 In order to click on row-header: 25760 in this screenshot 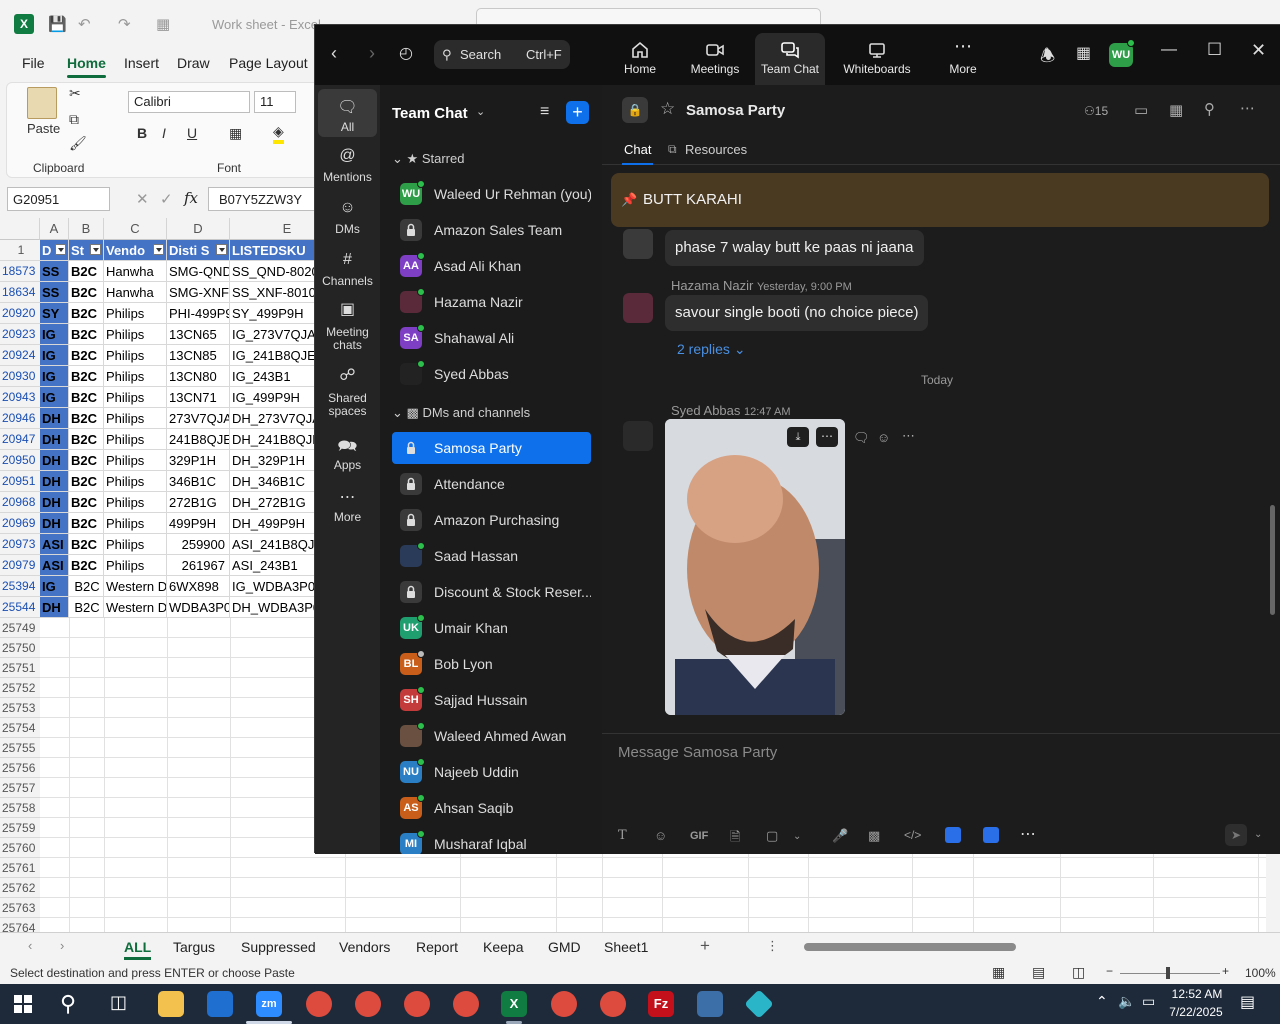, I will do `click(20, 848)`.